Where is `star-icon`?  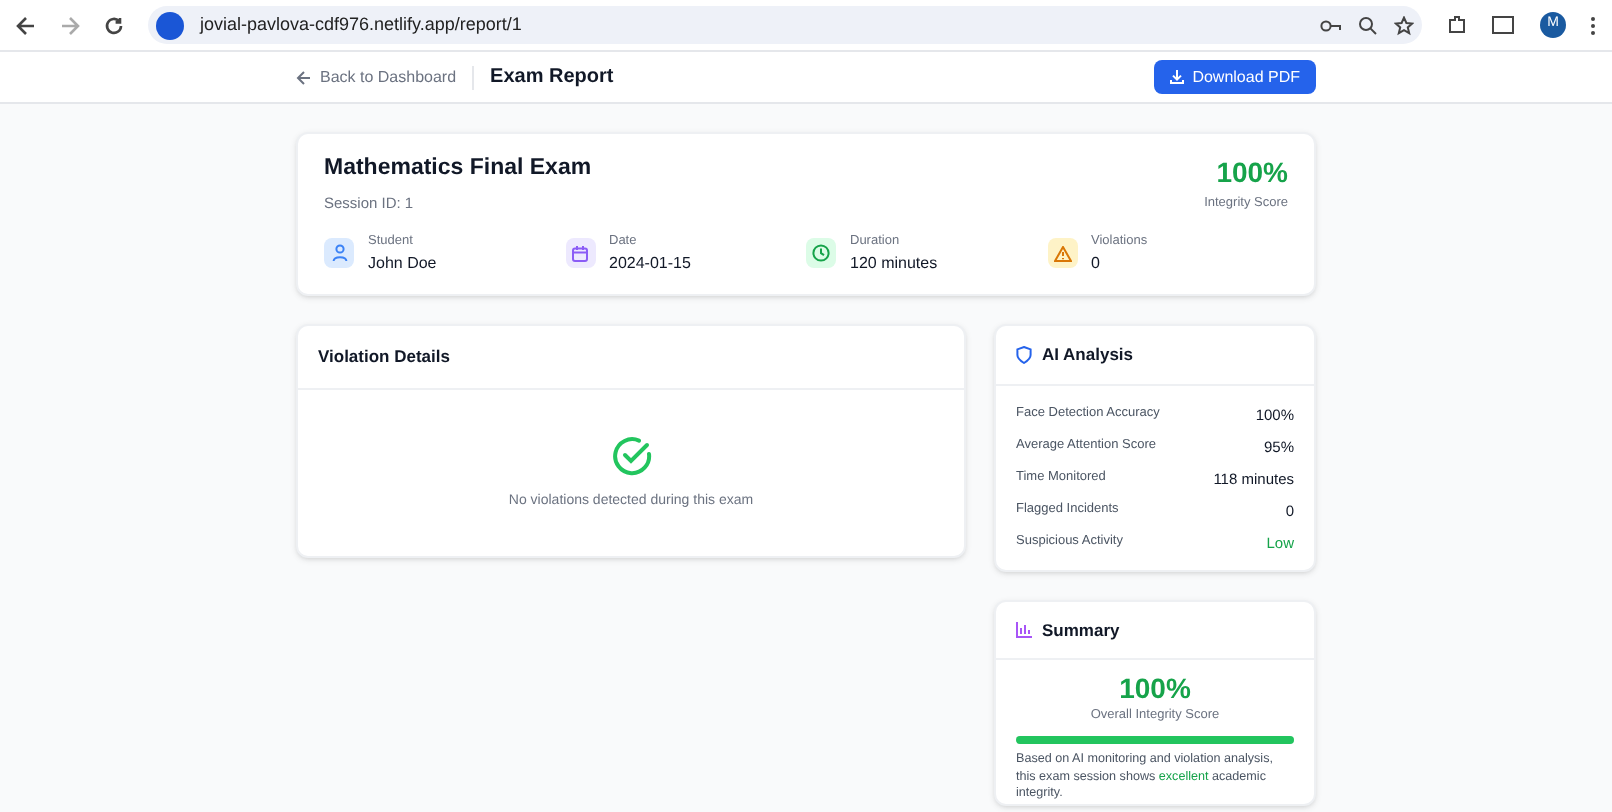
star-icon is located at coordinates (1404, 25).